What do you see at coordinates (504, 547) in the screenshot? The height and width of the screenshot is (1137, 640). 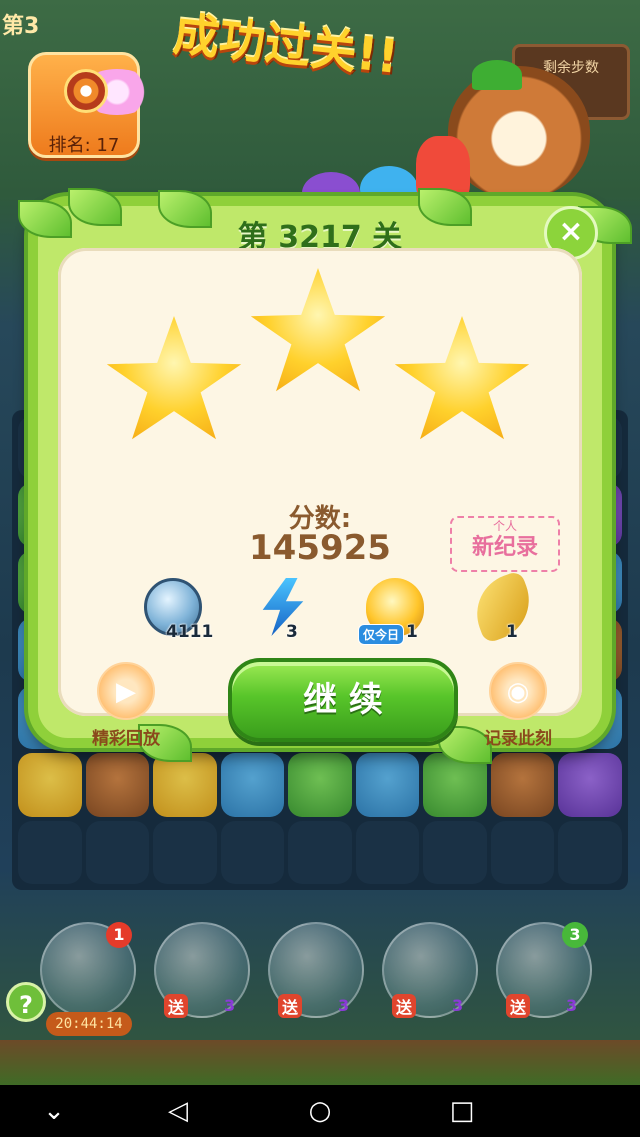 I see `new-record-text: 新纪录` at bounding box center [504, 547].